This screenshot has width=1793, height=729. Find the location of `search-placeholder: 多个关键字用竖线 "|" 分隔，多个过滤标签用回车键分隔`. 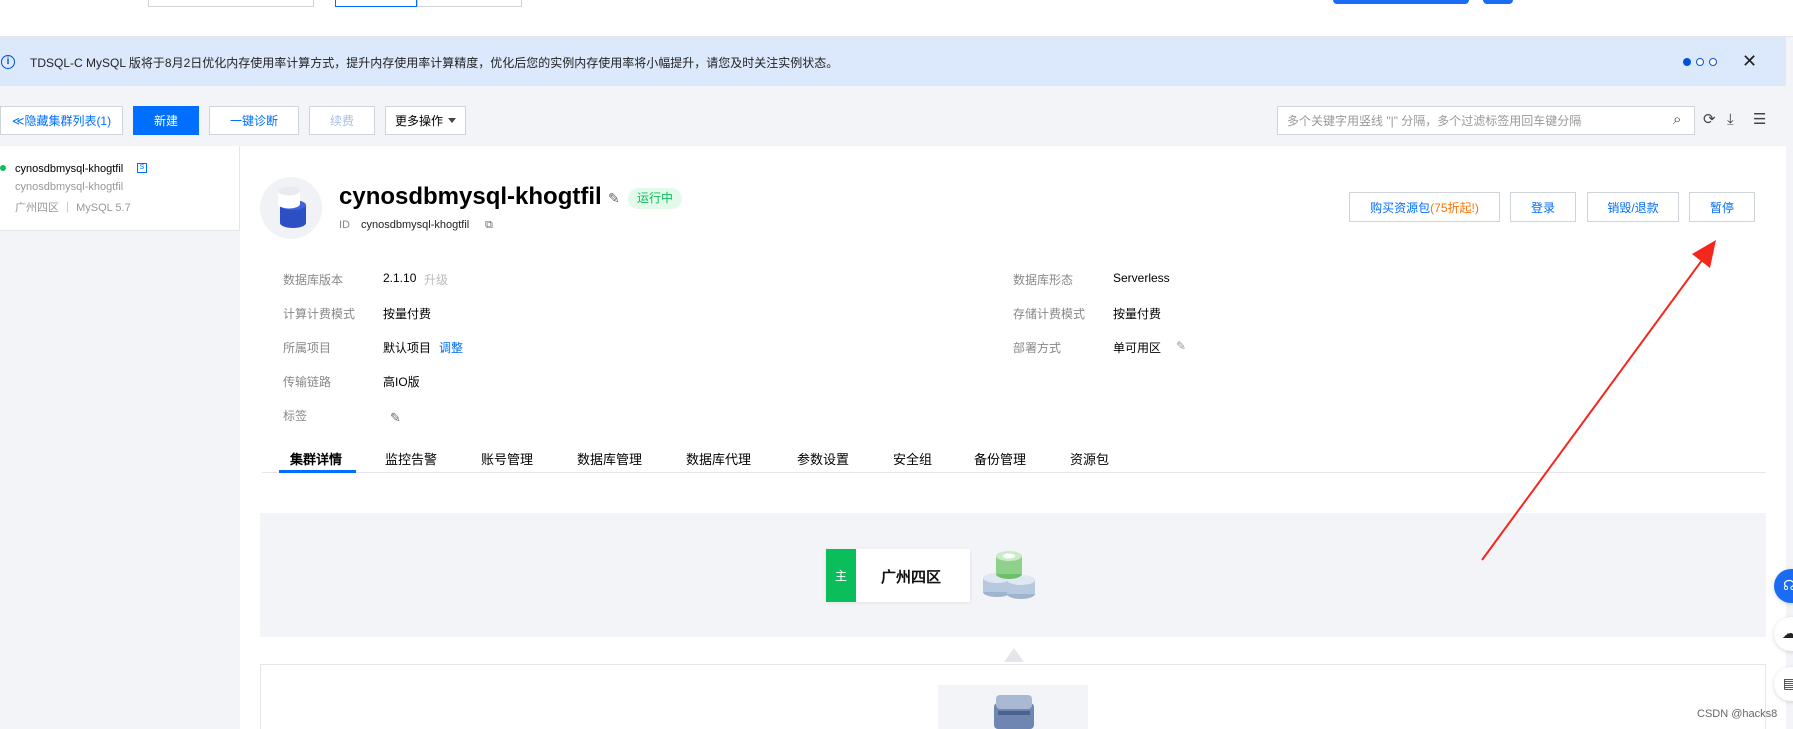

search-placeholder: 多个关键字用竖线 "|" 分隔，多个过滤标签用回车键分隔 is located at coordinates (1434, 121).